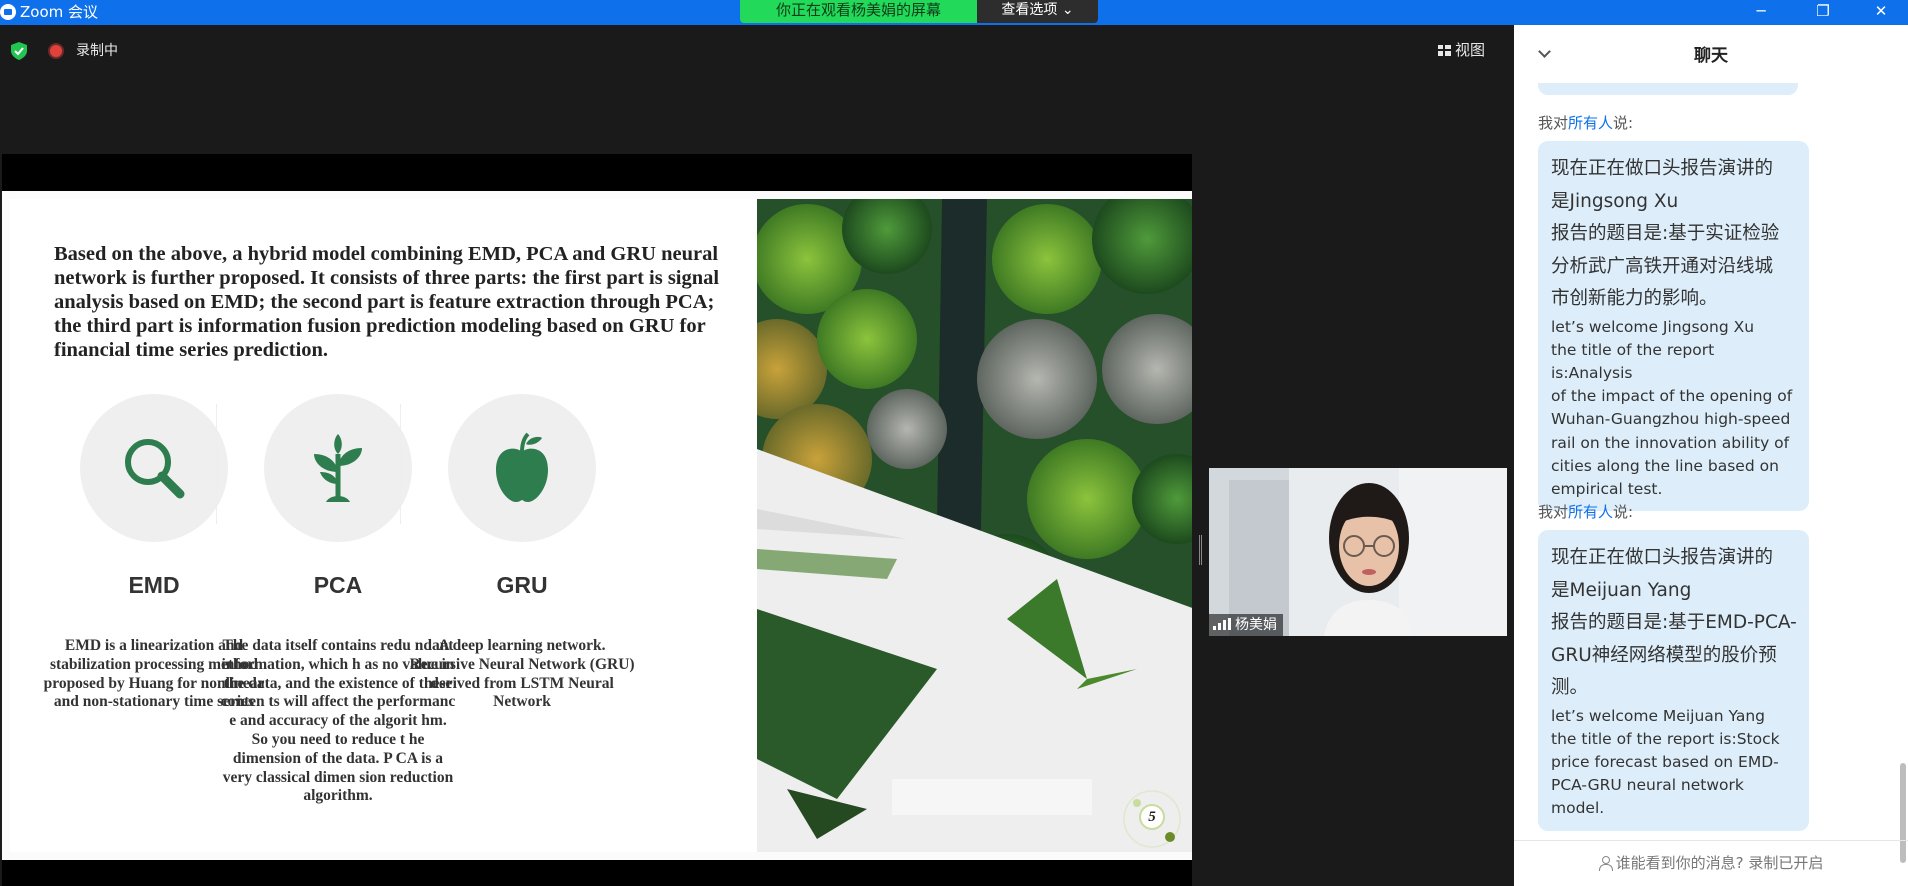  Describe the element at coordinates (1634, 298) in the screenshot. I see `message-line: 市创新能力的影响。` at that location.